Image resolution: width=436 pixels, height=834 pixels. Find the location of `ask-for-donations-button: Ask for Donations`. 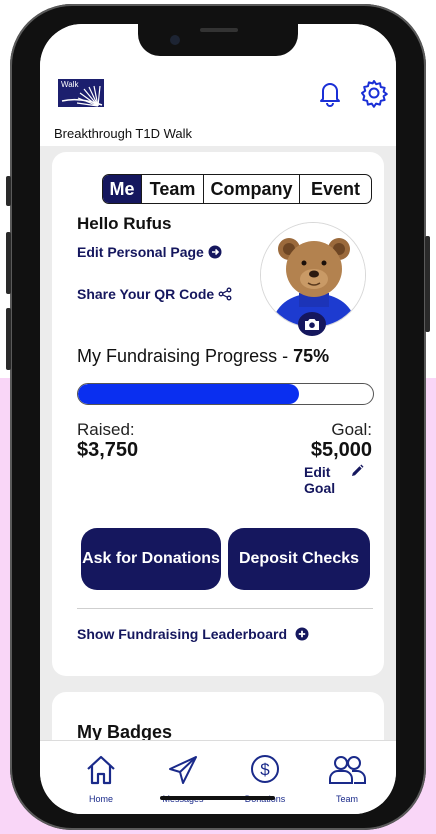

ask-for-donations-button: Ask for Donations is located at coordinates (151, 559).